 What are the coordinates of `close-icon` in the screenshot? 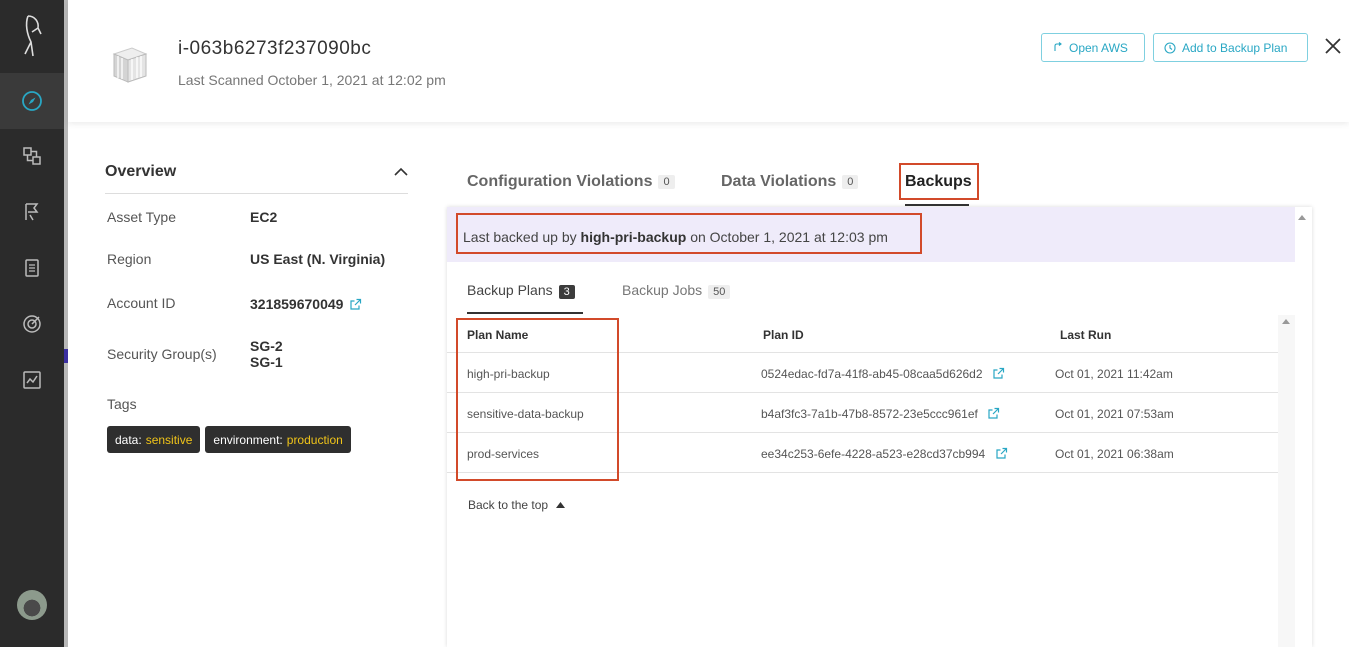 It's located at (1333, 46).